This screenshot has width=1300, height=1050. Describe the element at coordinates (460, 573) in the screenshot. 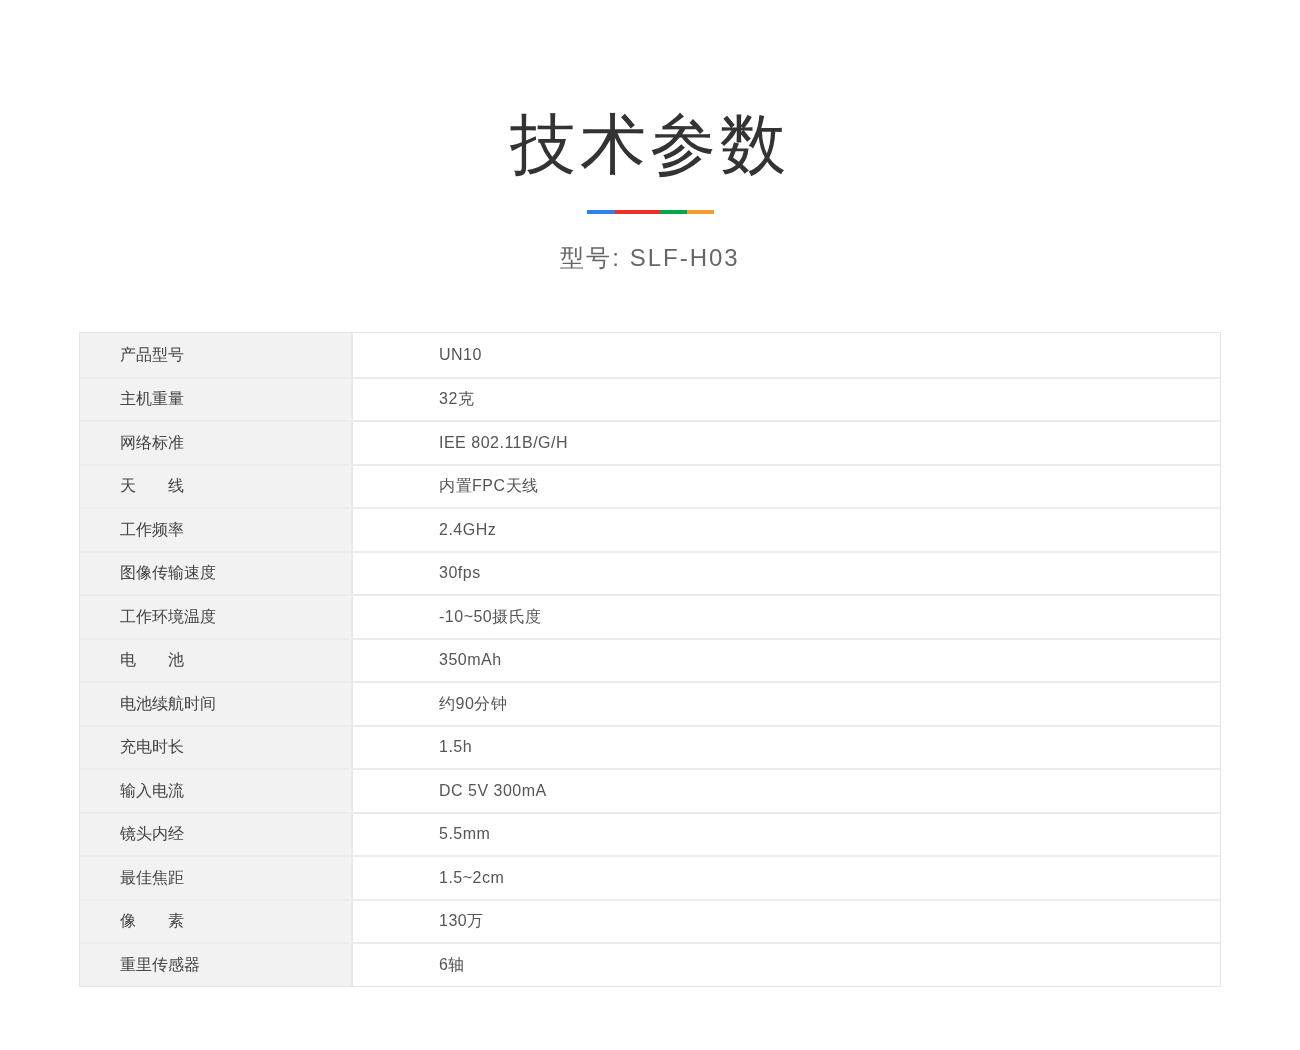

I see `spec-value: 30fps` at that location.